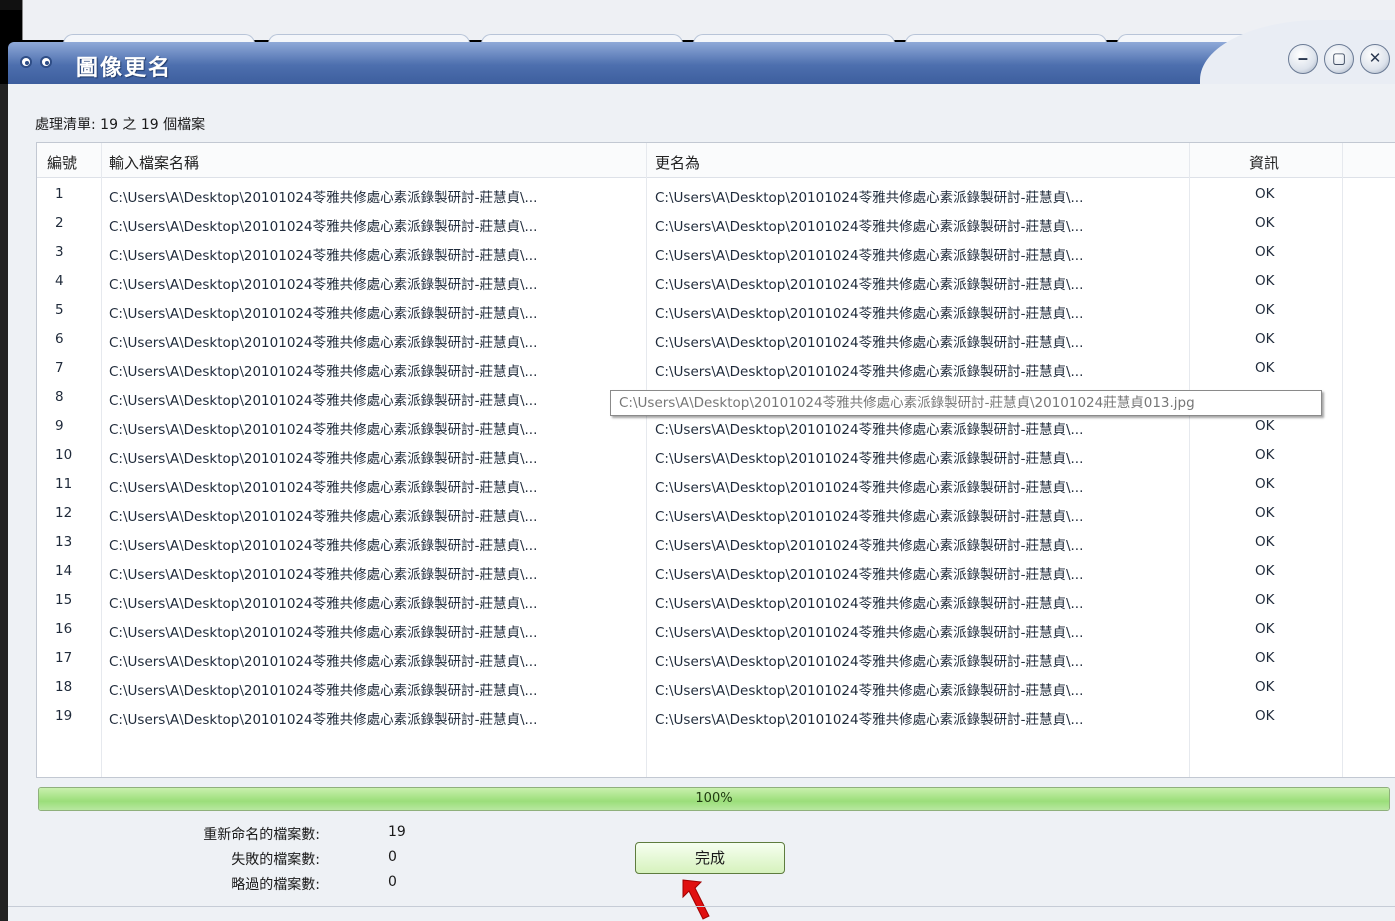 This screenshot has width=1395, height=921. What do you see at coordinates (275, 885) in the screenshot?
I see `skipped-count-label: 略過的檔案數:` at bounding box center [275, 885].